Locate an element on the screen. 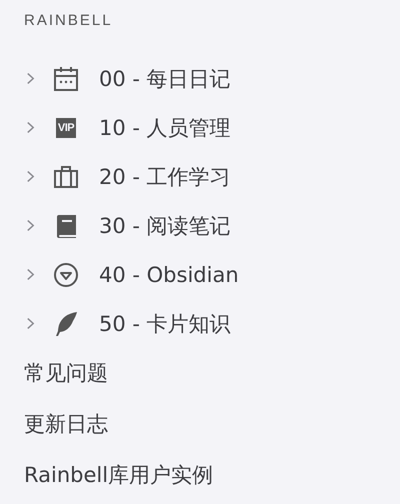 The image size is (400, 504). page-link: 更新日志 is located at coordinates (66, 424).